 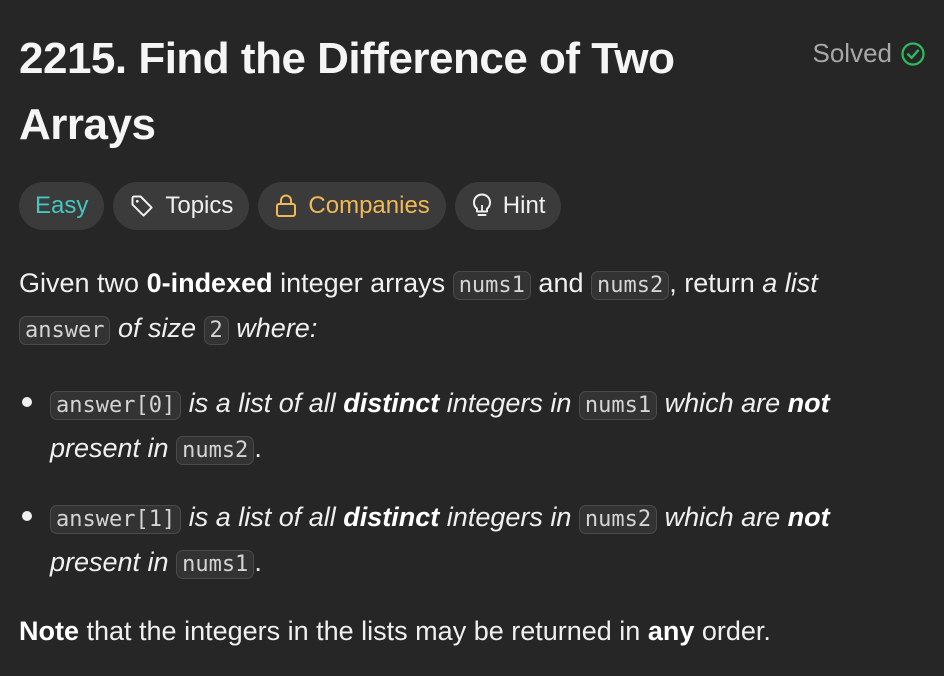 I want to click on code-answer-0: answer[0], so click(x=116, y=405).